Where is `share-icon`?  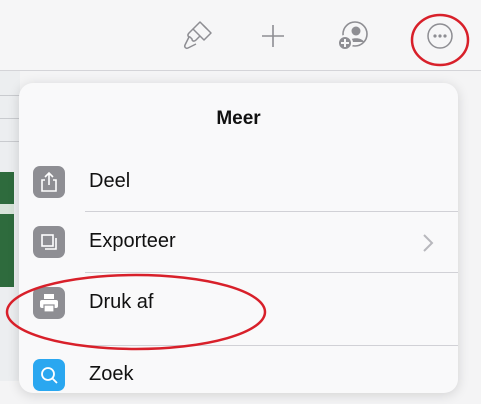 share-icon is located at coordinates (49, 182).